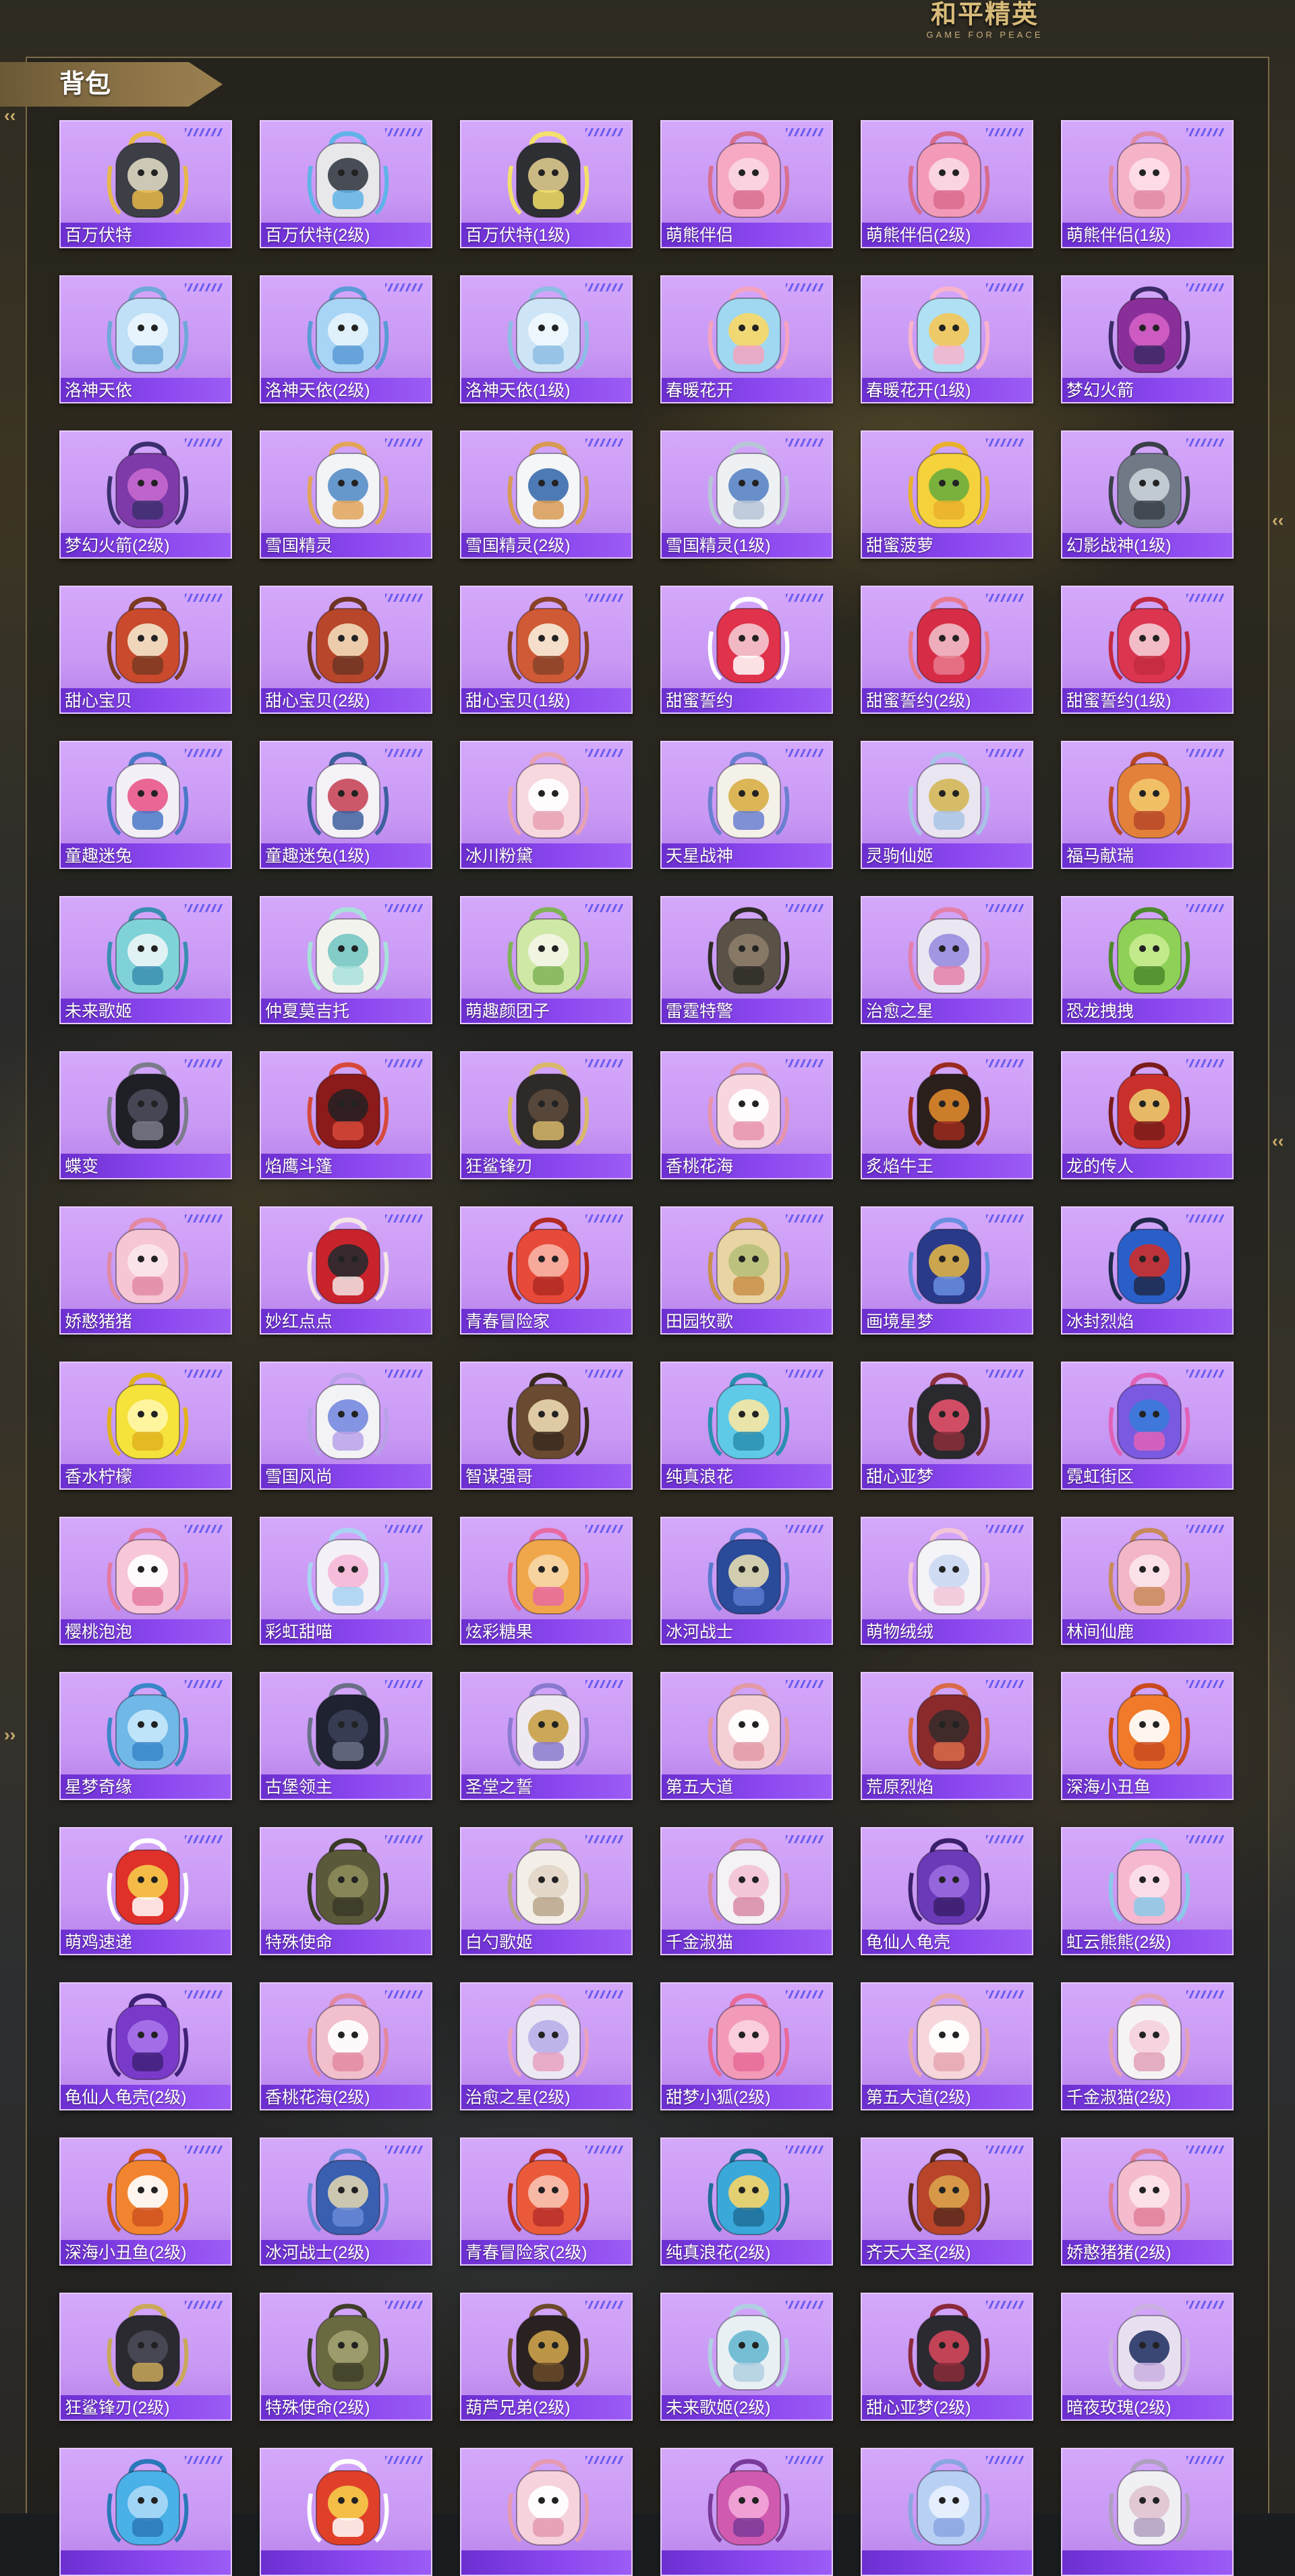 The width and height of the screenshot is (1295, 2576). What do you see at coordinates (145, 1270) in the screenshot?
I see `backpack-card: 娇憨猪猪` at bounding box center [145, 1270].